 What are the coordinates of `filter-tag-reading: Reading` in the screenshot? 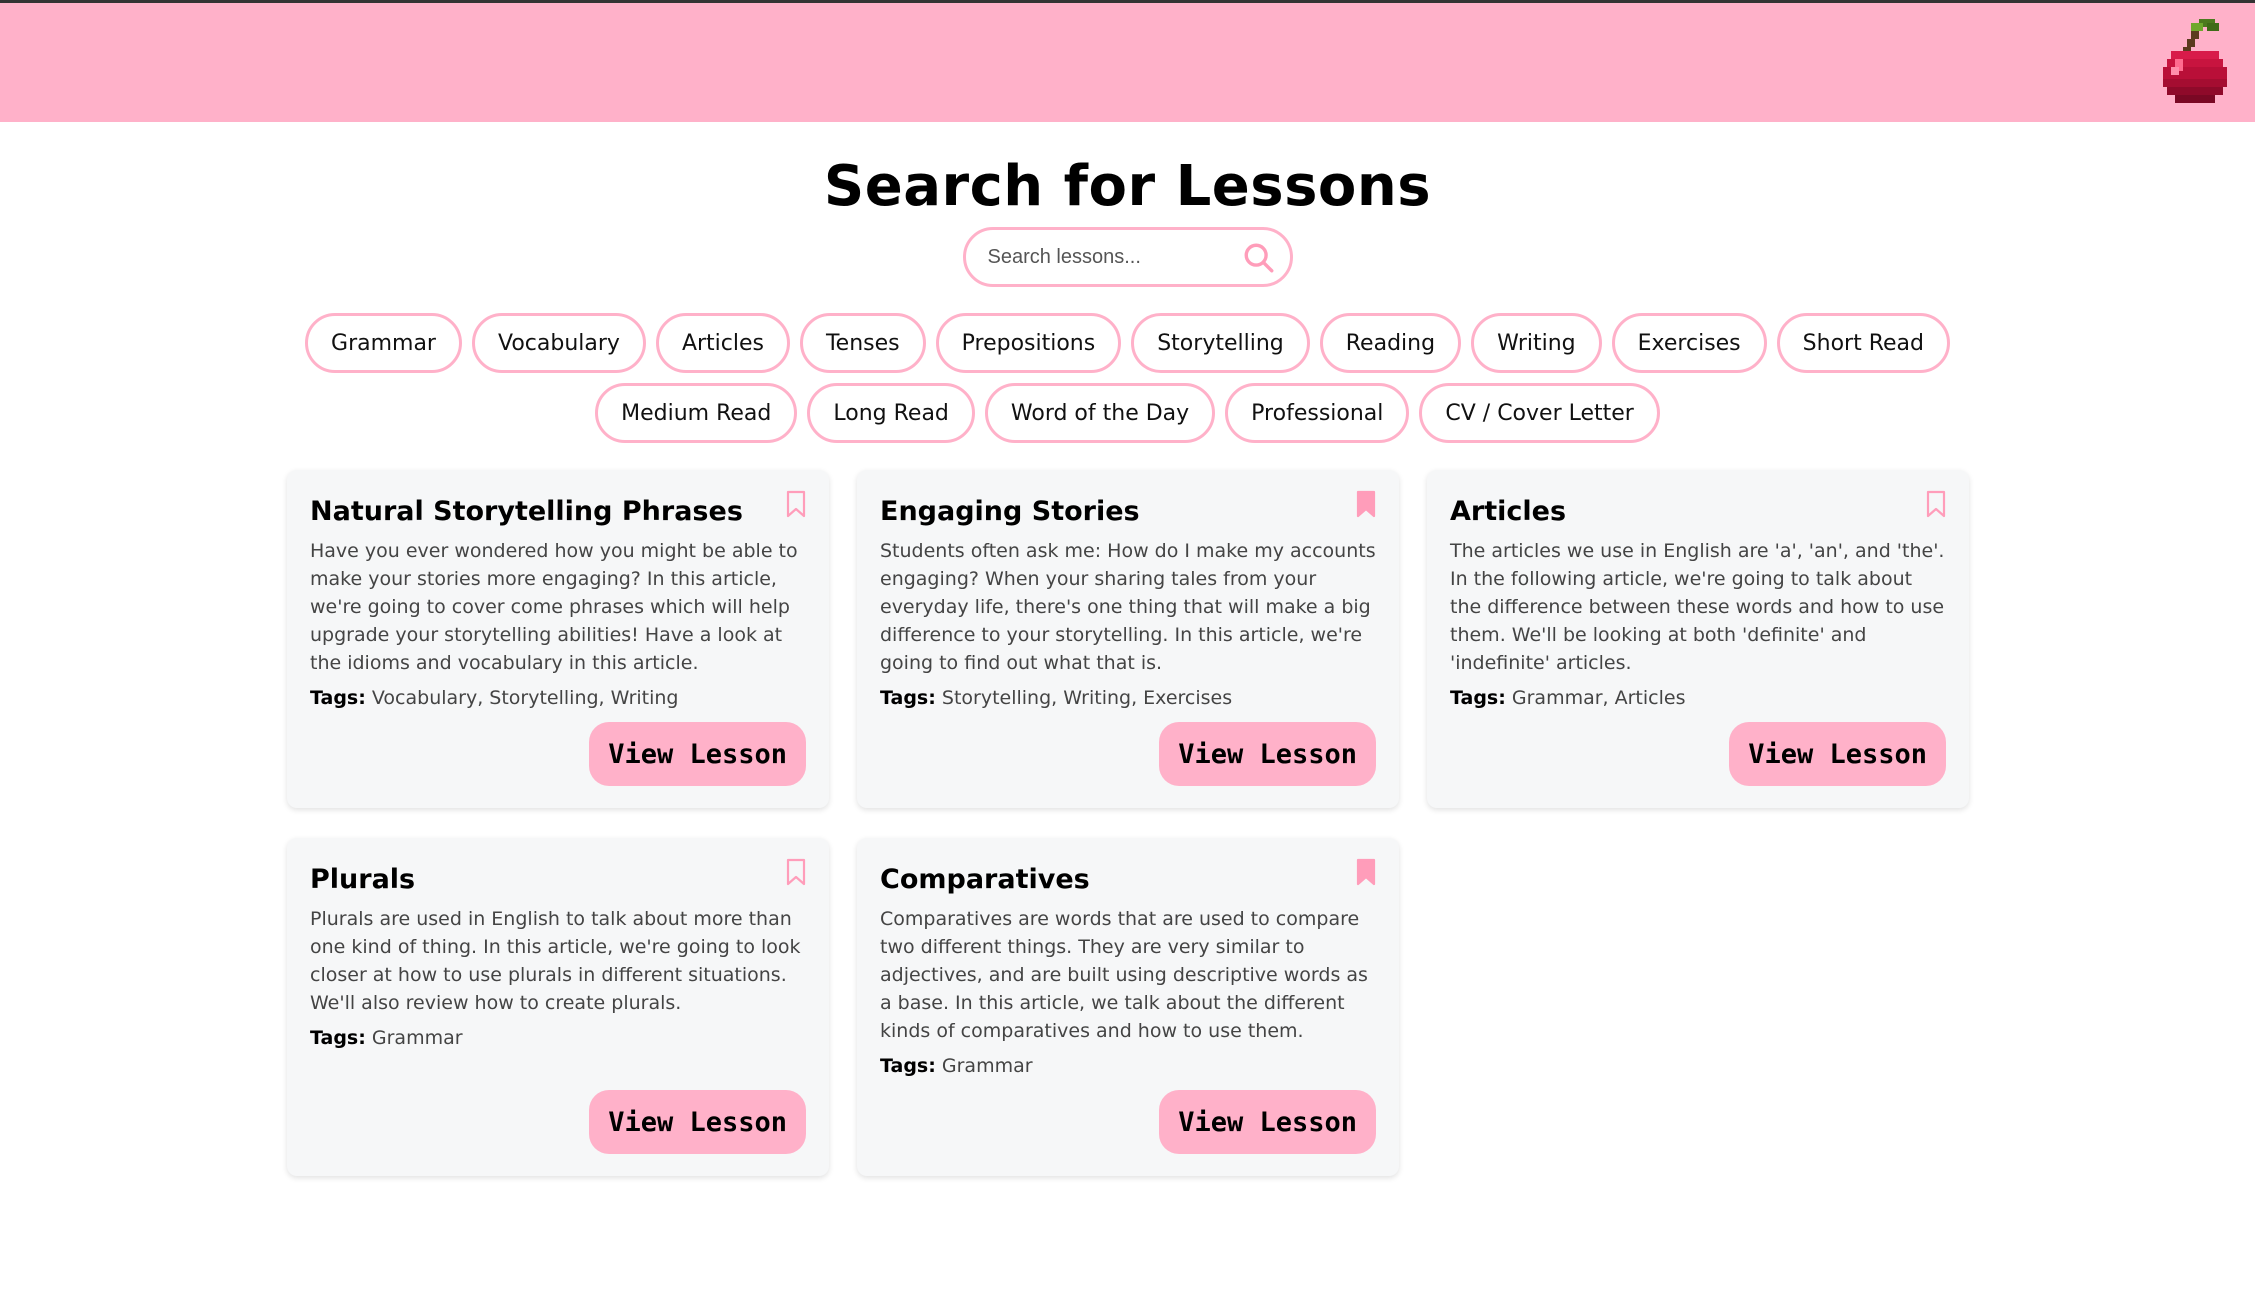 It's located at (1390, 343).